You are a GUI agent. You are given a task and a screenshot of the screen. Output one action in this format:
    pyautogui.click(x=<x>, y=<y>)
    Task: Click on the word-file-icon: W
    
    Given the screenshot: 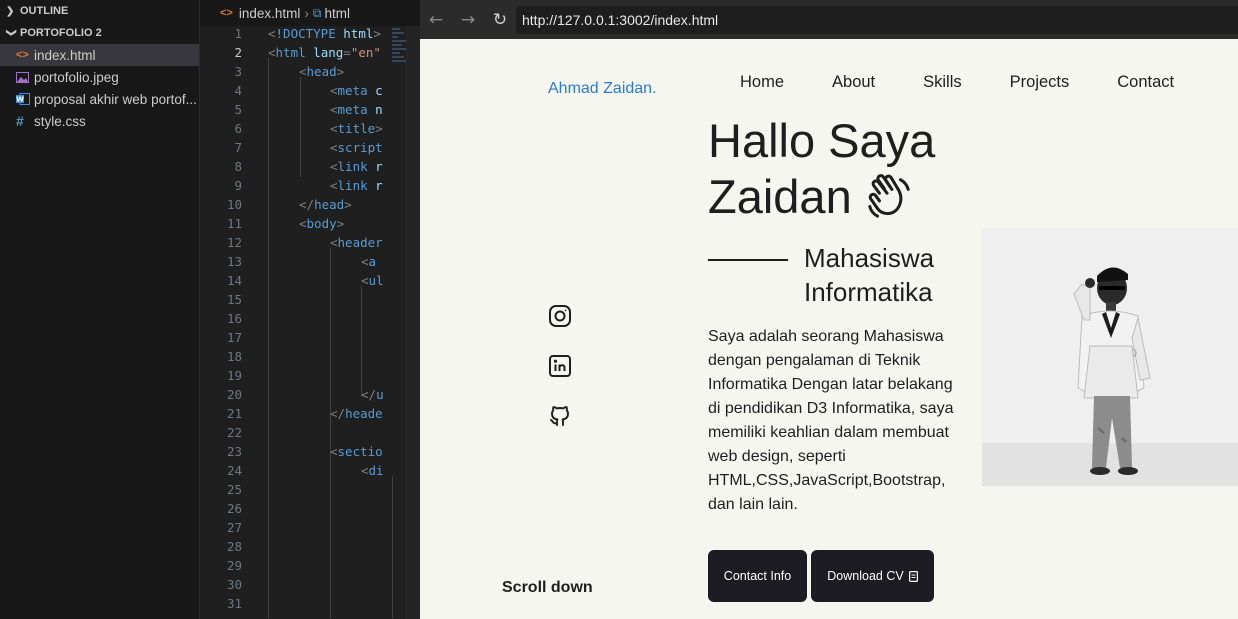 What is the action you would take?
    pyautogui.click(x=25, y=99)
    